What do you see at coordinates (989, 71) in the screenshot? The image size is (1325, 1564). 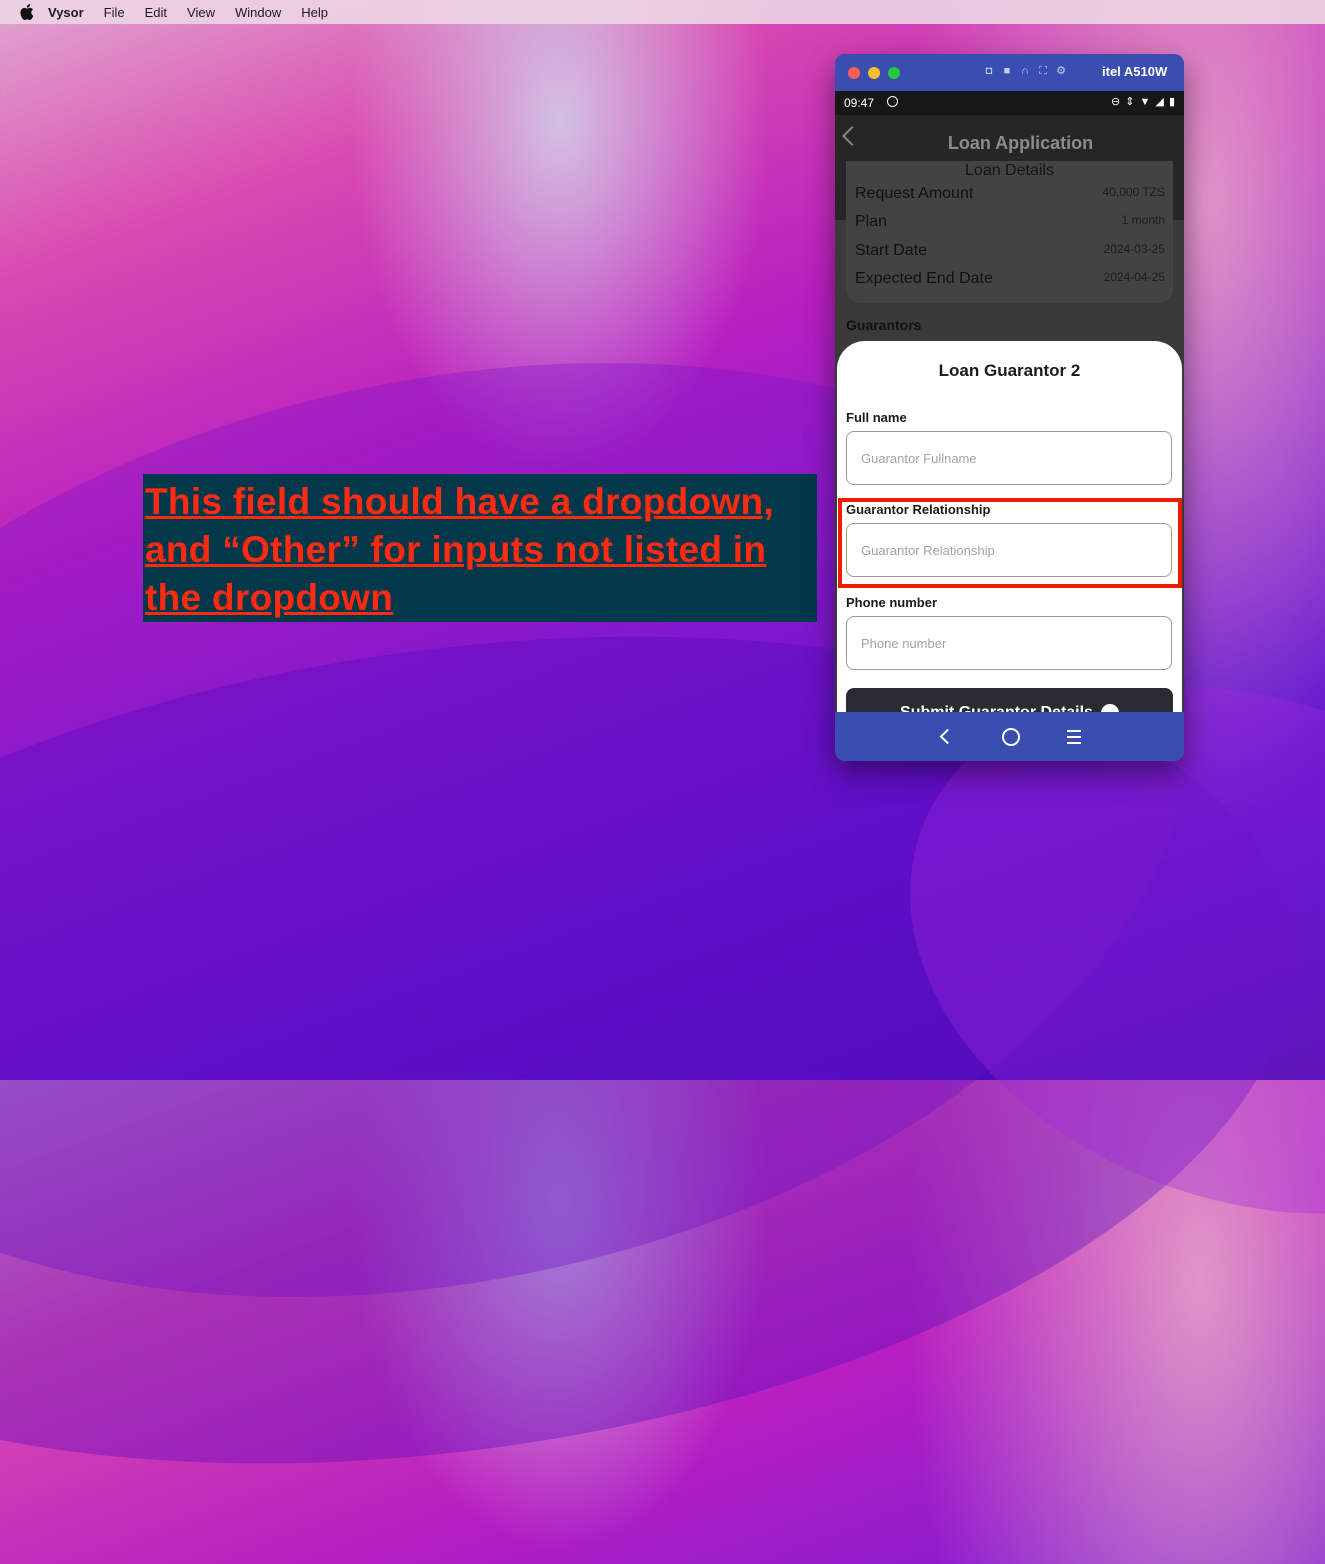 I see `camera-icon: ◘` at bounding box center [989, 71].